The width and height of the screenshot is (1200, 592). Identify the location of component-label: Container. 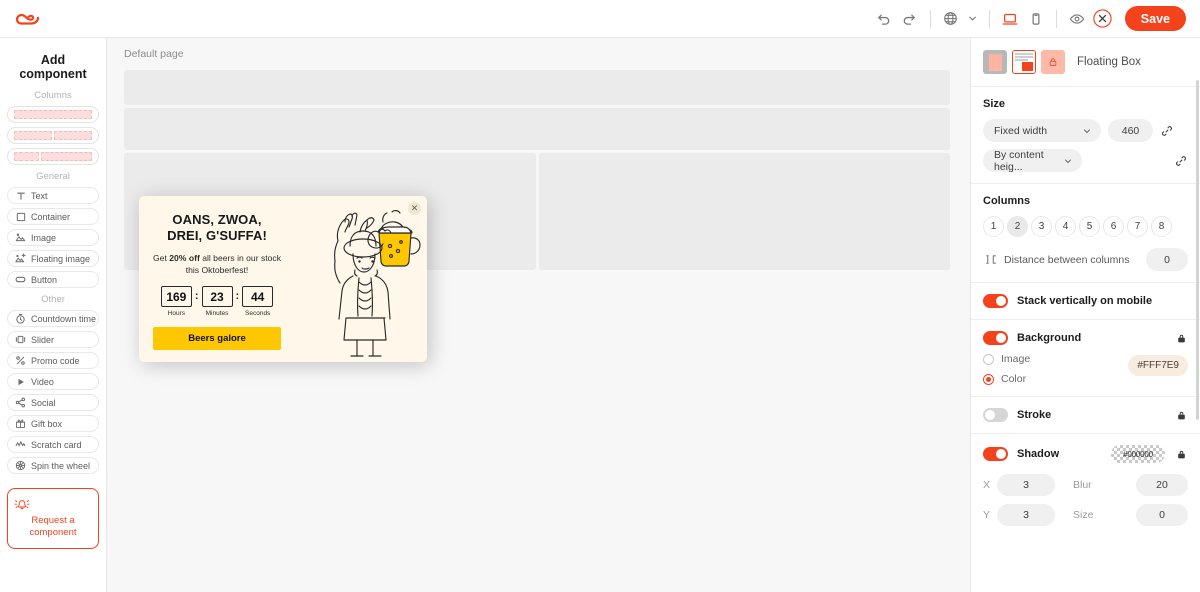
(51, 216).